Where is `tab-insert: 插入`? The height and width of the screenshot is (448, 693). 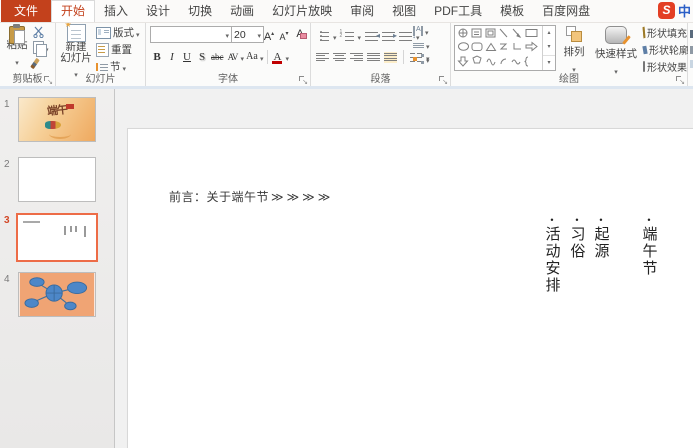
tab-insert: 插入 is located at coordinates (116, 11).